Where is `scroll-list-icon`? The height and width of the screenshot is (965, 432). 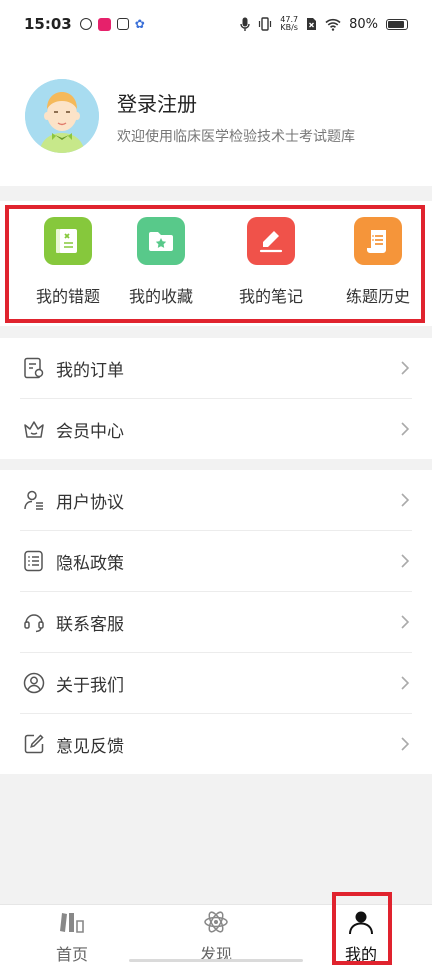 scroll-list-icon is located at coordinates (378, 241).